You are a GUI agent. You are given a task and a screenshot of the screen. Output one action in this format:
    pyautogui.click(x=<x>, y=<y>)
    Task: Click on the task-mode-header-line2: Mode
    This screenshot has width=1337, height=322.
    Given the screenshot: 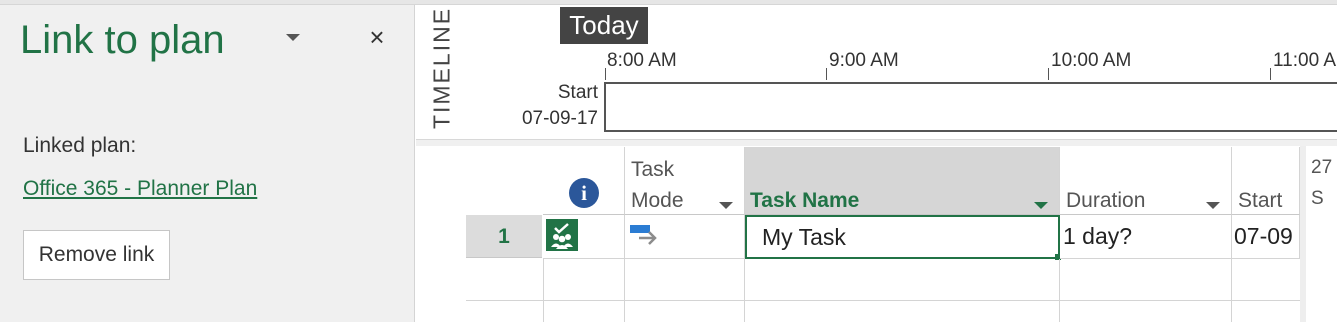 What is the action you would take?
    pyautogui.click(x=657, y=200)
    